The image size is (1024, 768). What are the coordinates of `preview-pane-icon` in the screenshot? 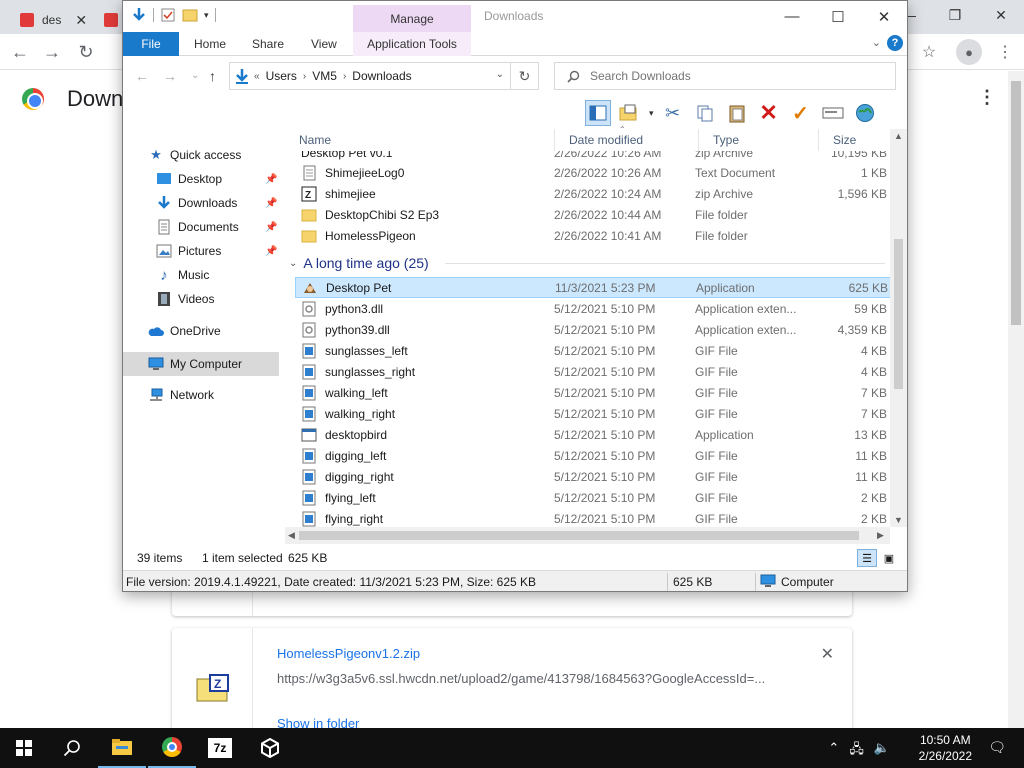 It's located at (598, 113).